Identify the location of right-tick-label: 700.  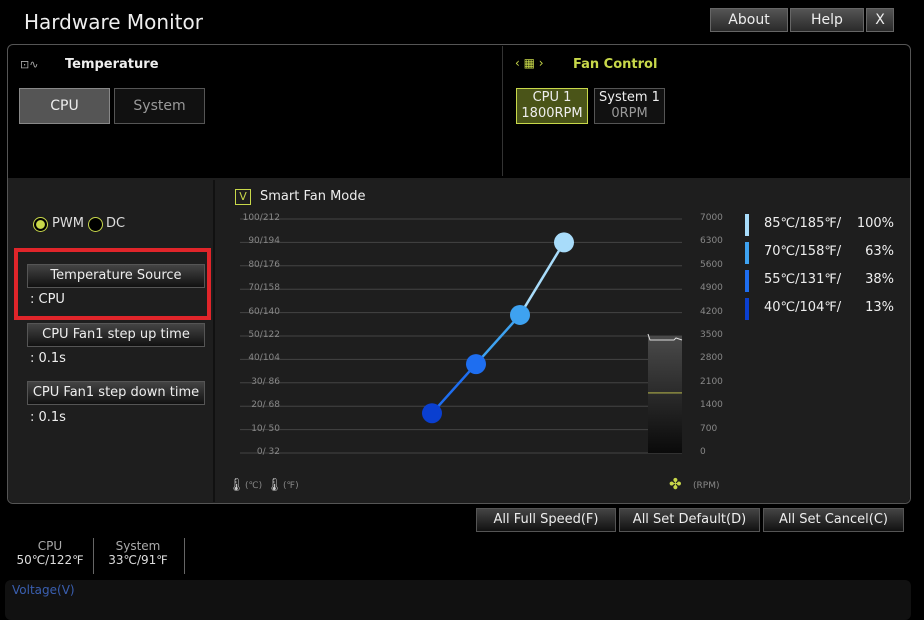
(709, 428).